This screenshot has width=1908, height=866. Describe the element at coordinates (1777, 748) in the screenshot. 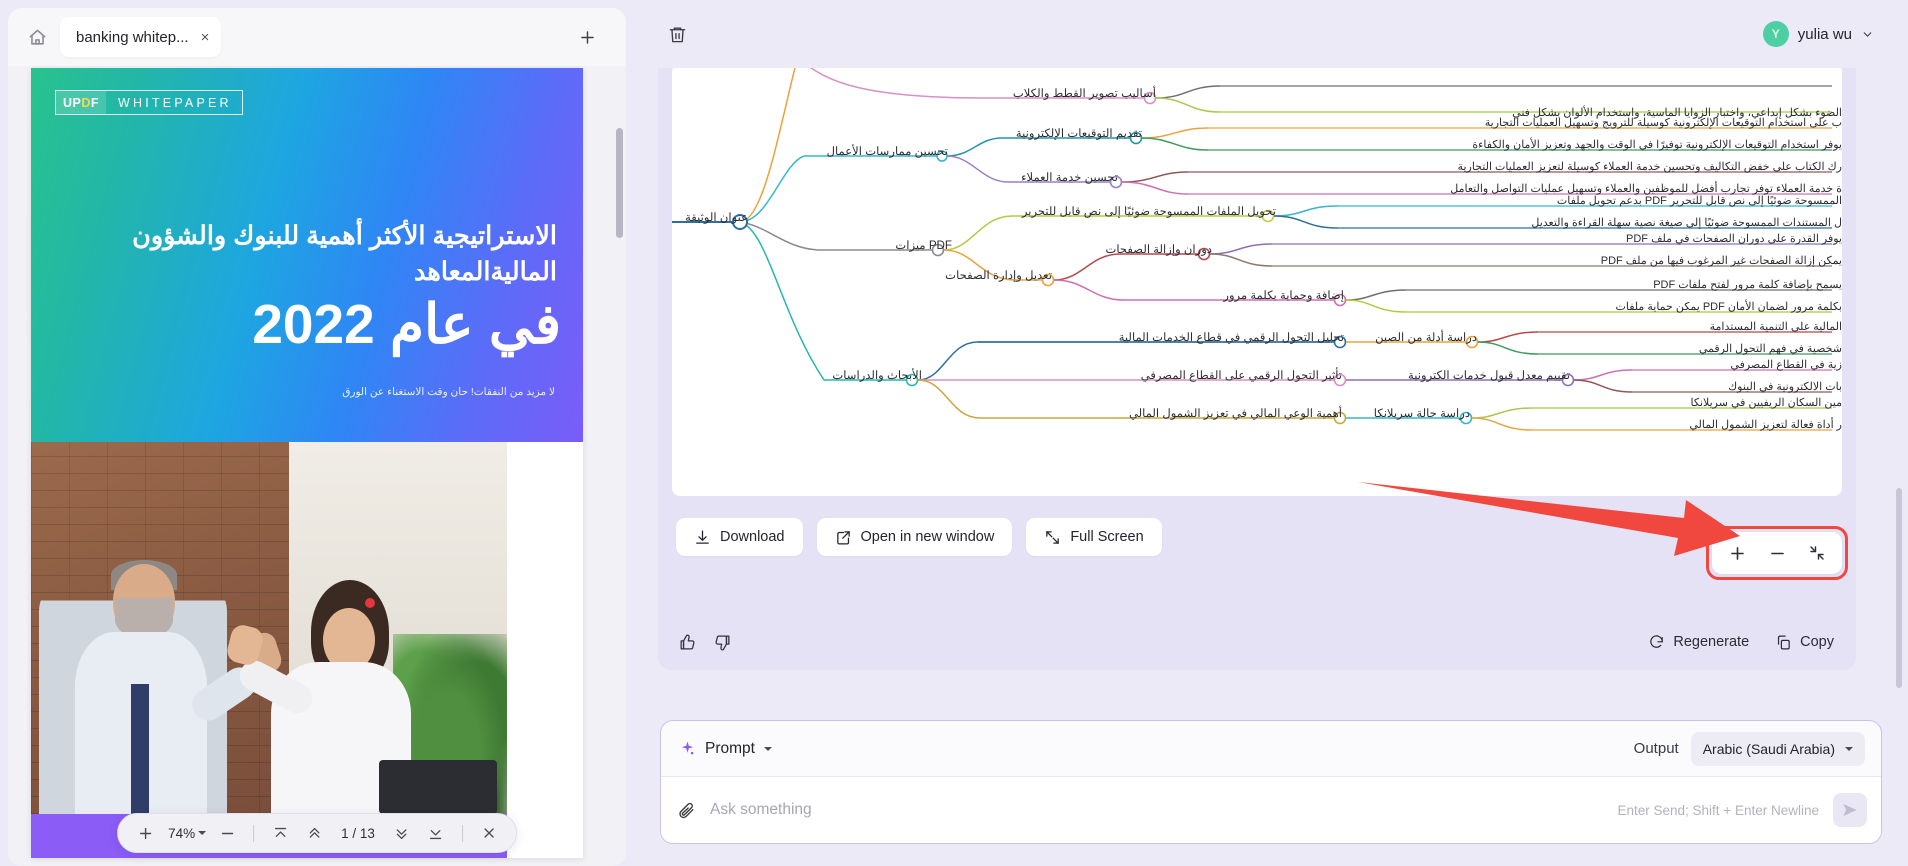

I see `output-language-select: Arabic (Saudi Arabia)` at that location.